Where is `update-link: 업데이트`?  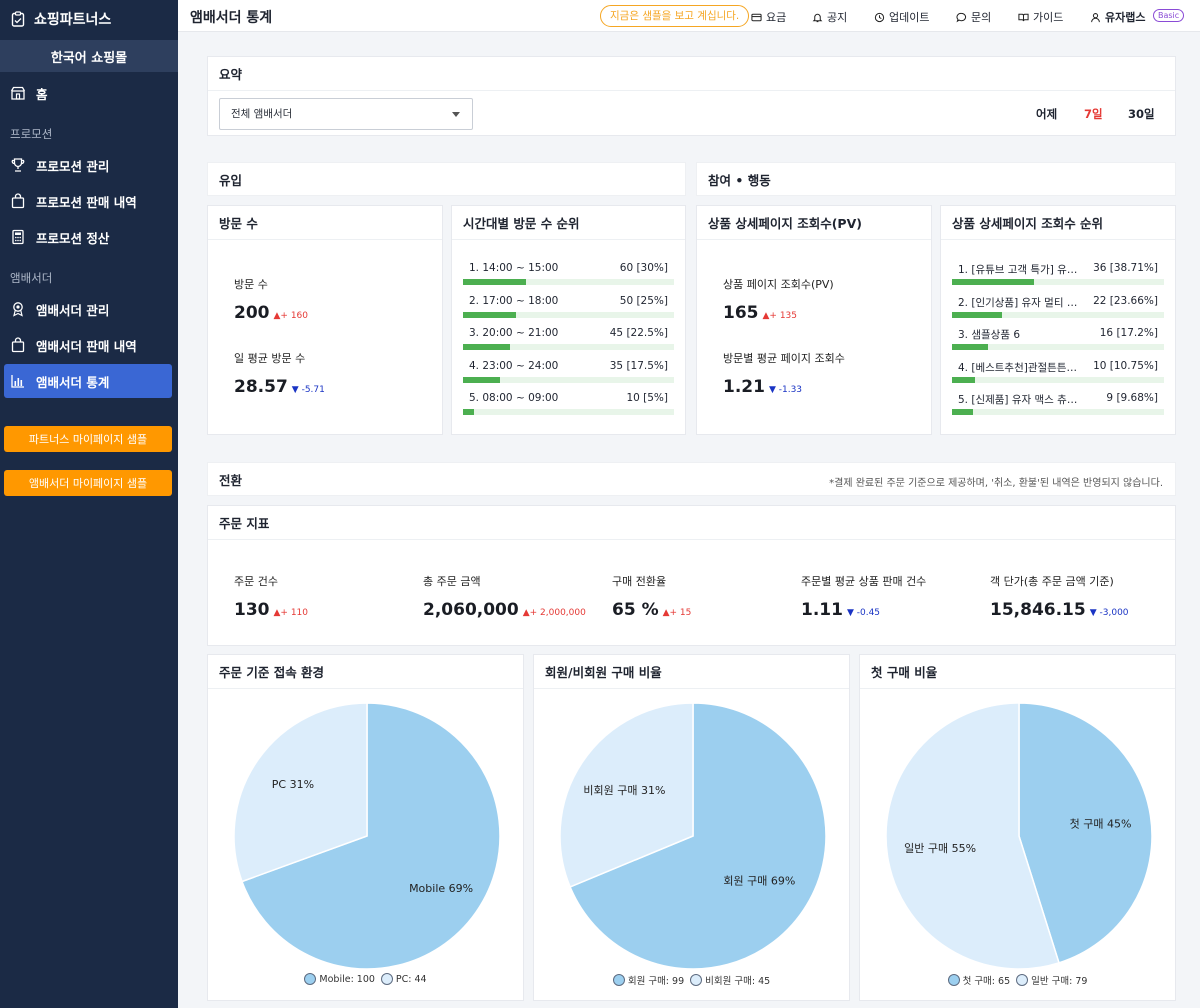
update-link: 업데이트 is located at coordinates (901, 17).